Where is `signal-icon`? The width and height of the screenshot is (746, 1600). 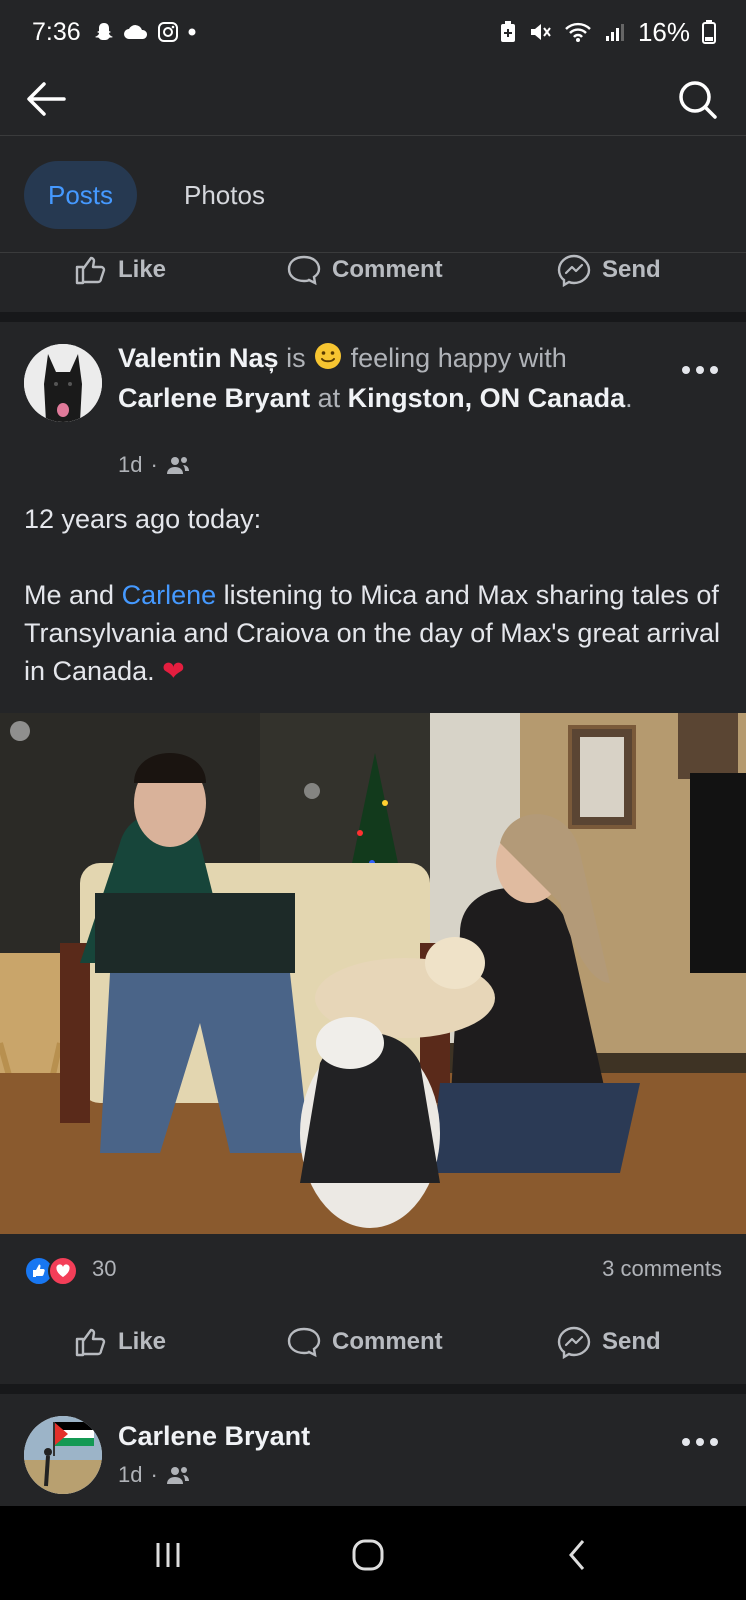
signal-icon is located at coordinates (614, 32).